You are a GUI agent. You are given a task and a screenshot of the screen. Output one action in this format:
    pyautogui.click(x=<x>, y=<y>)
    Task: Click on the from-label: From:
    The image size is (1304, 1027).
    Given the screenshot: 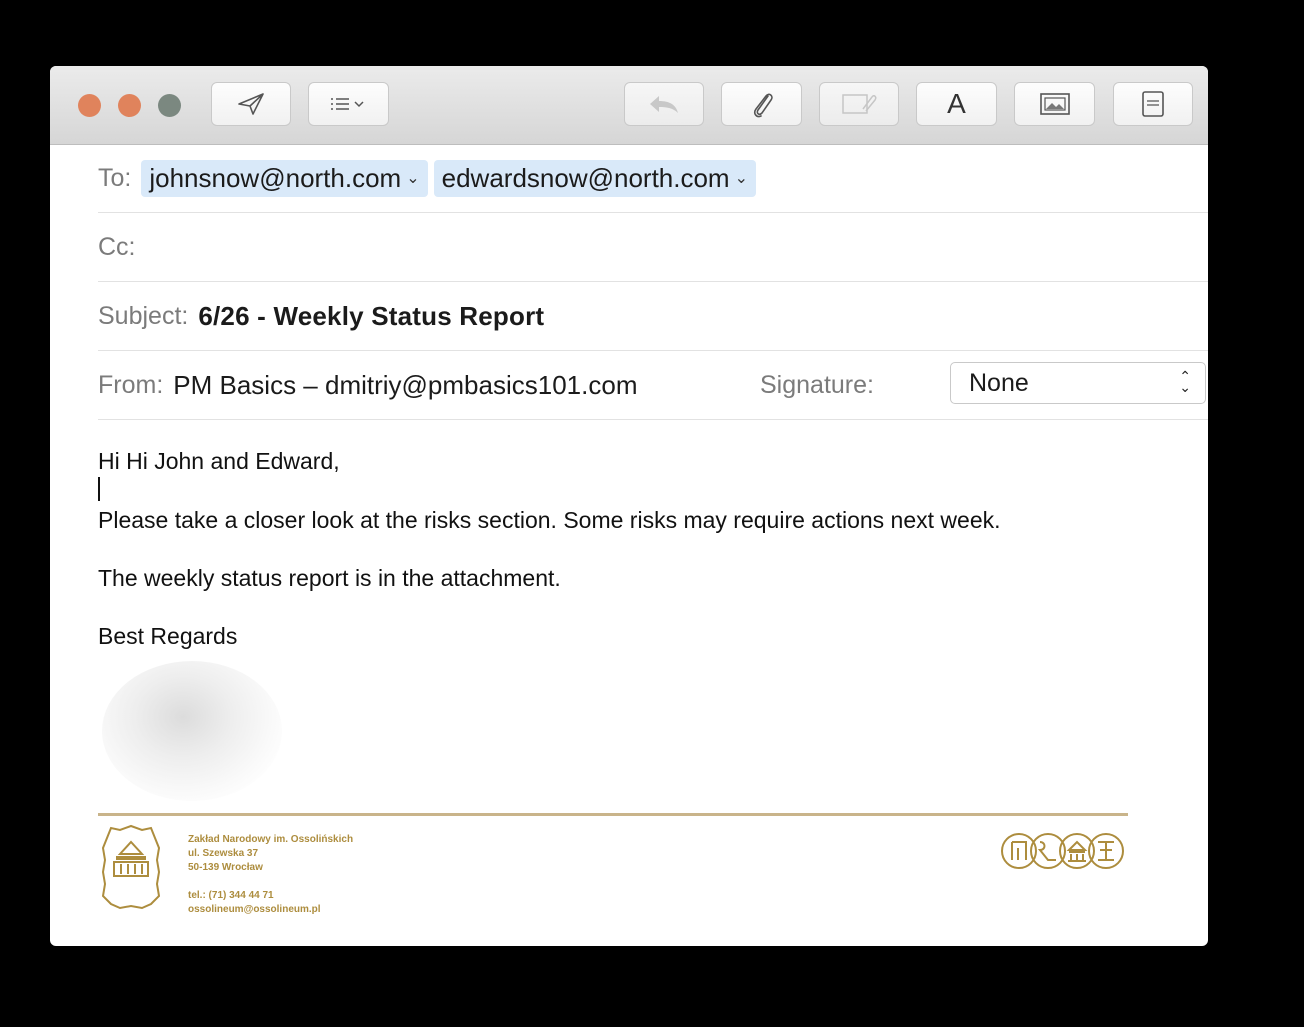 What is the action you would take?
    pyautogui.click(x=131, y=384)
    